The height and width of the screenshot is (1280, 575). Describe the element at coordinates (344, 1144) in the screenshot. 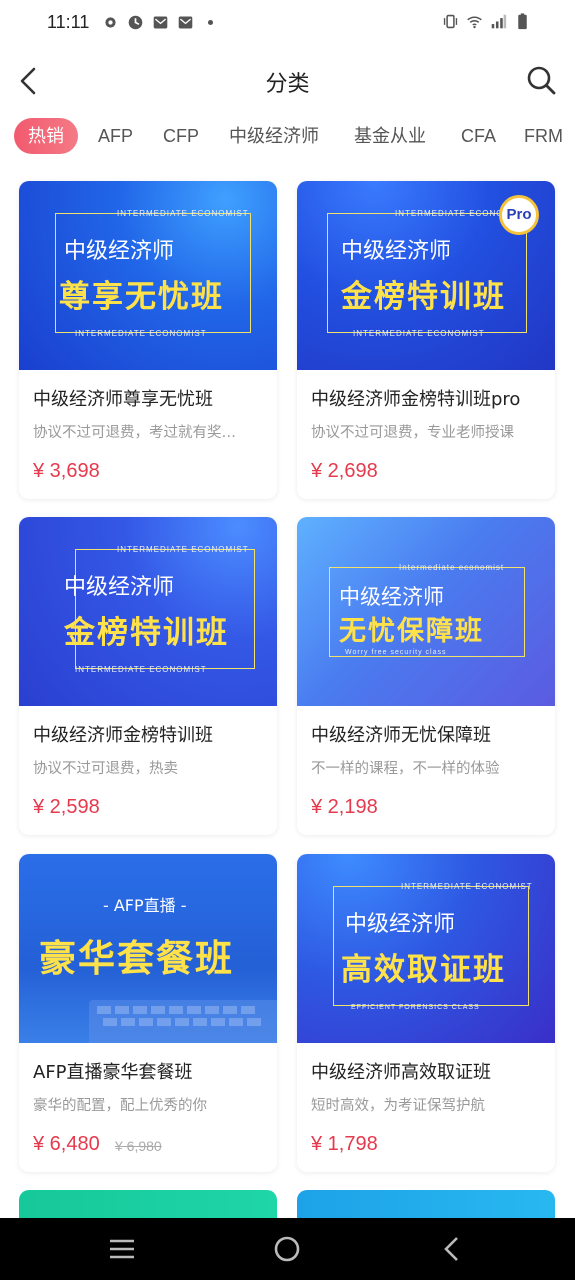

I see `course-price: ¥ 1,798` at that location.